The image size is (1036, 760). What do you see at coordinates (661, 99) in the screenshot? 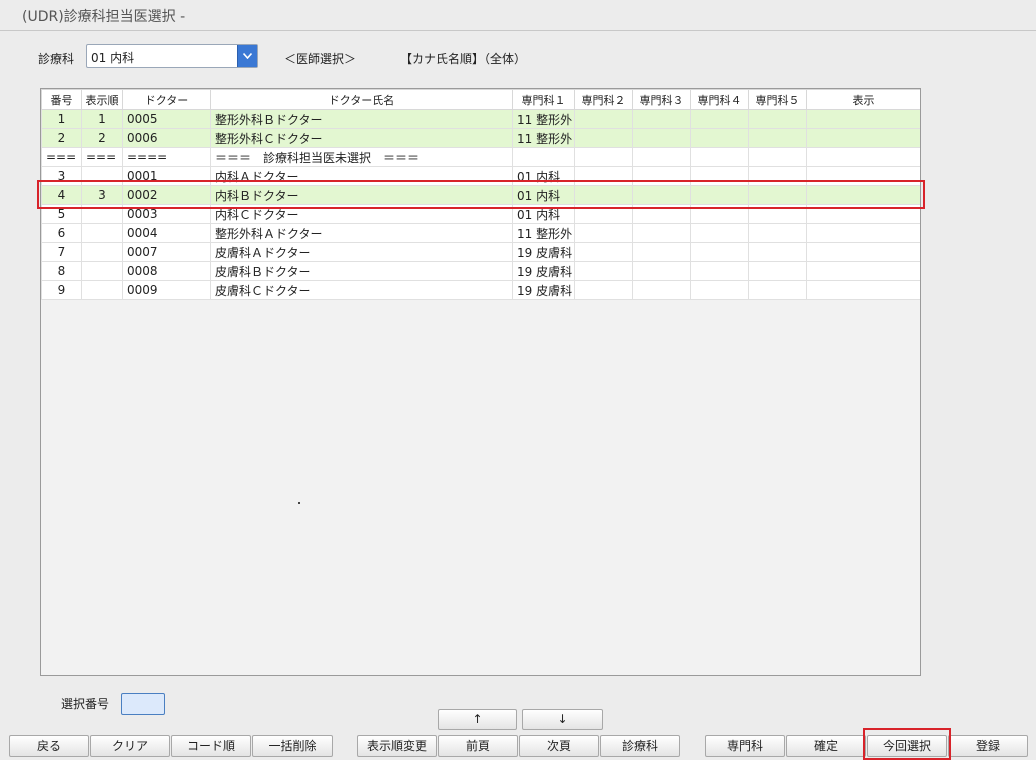
I see `col-header-specialty-3: 専門科３` at bounding box center [661, 99].